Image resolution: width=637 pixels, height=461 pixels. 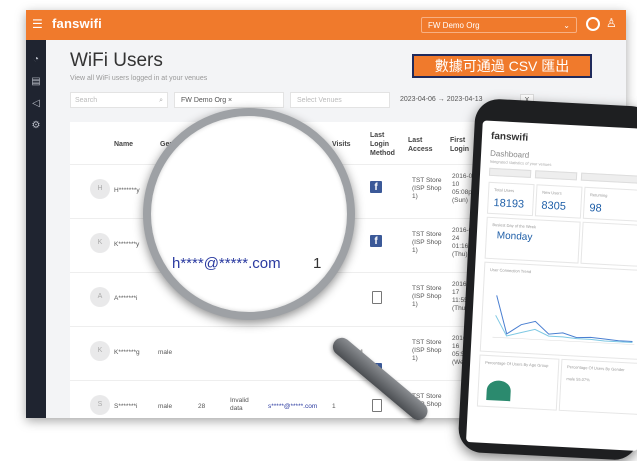 What do you see at coordinates (36, 126) in the screenshot?
I see `settings-icon: ⚙` at bounding box center [36, 126].